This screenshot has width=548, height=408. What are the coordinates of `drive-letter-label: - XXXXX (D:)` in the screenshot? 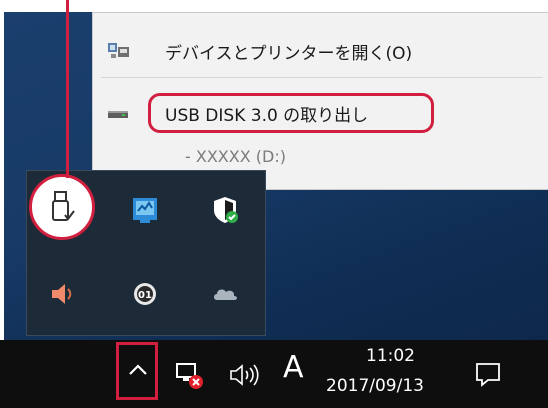 It's located at (235, 156).